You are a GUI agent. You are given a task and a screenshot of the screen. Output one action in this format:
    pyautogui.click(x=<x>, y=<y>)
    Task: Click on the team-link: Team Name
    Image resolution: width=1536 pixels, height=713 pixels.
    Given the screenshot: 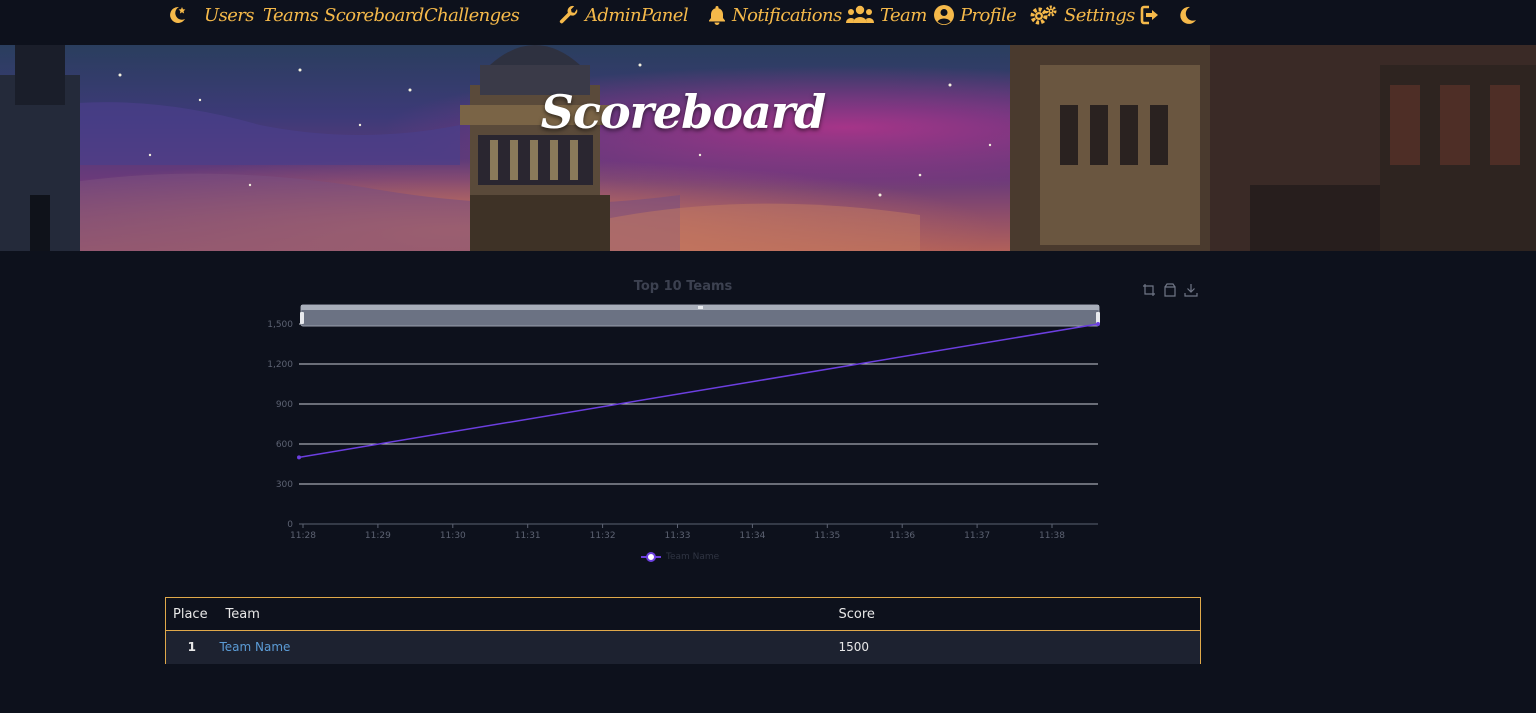 What is the action you would take?
    pyautogui.click(x=255, y=647)
    